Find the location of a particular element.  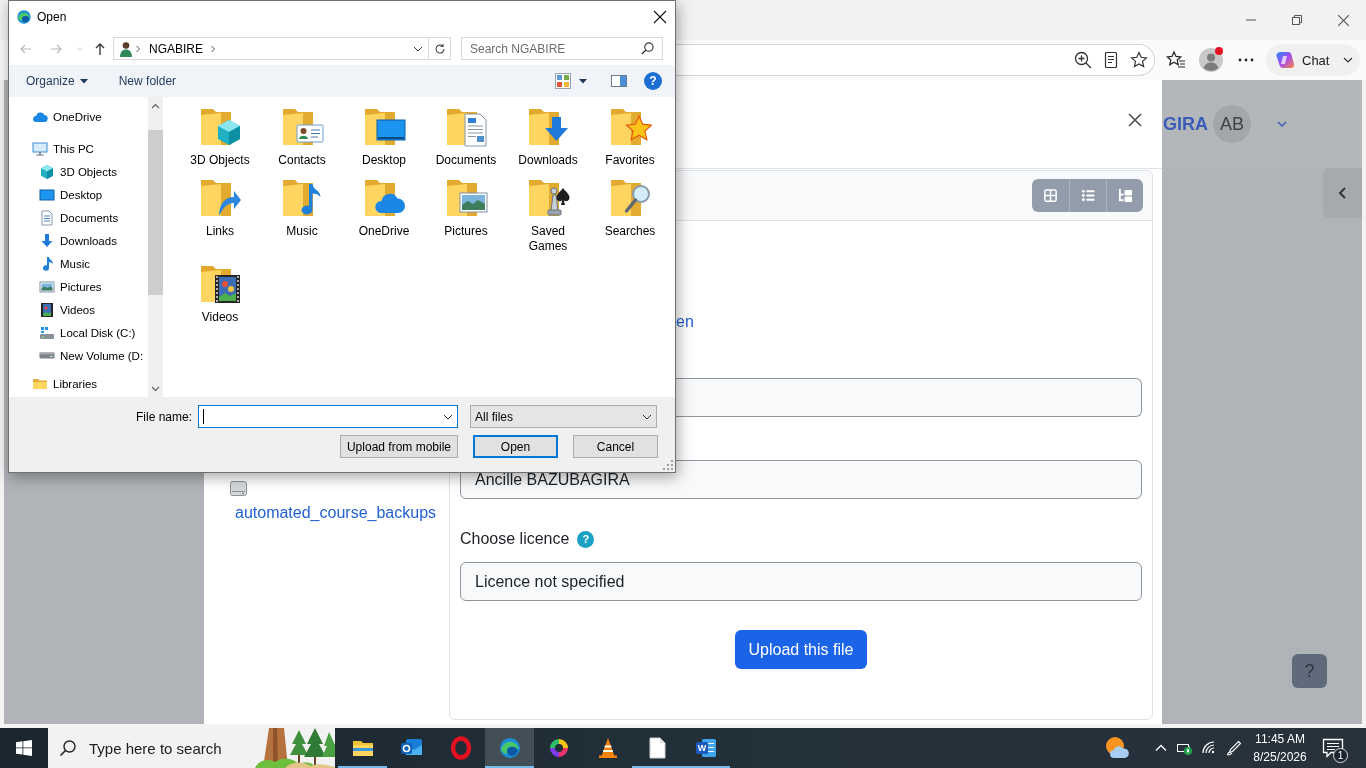

restore-icon is located at coordinates (1297, 20).